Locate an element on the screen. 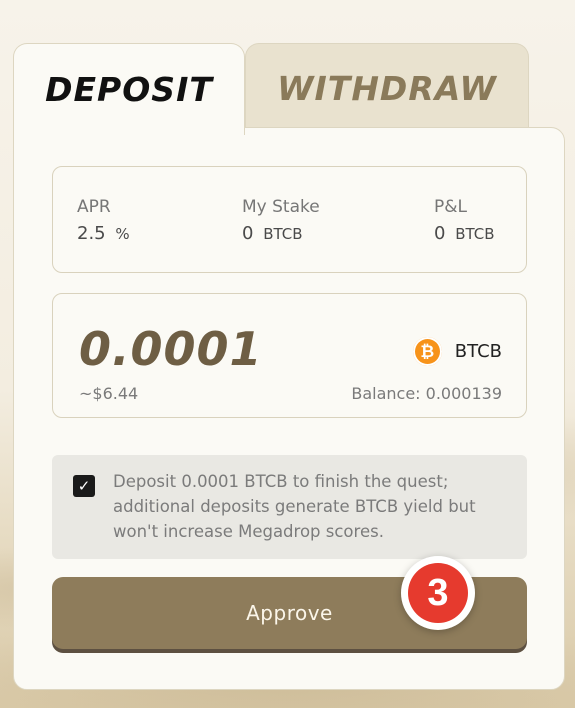  tab-deposit-label: DEPOSIT is located at coordinates (129, 89).